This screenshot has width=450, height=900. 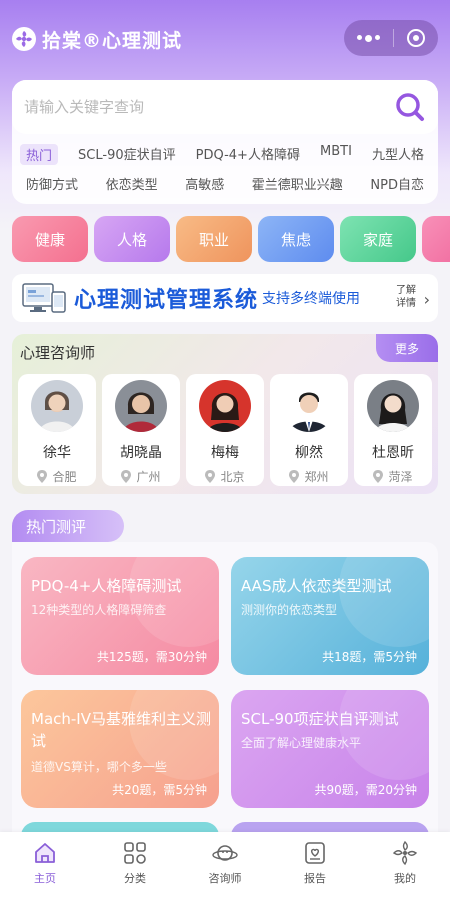 What do you see at coordinates (232, 477) in the screenshot?
I see `city-label: 北京` at bounding box center [232, 477].